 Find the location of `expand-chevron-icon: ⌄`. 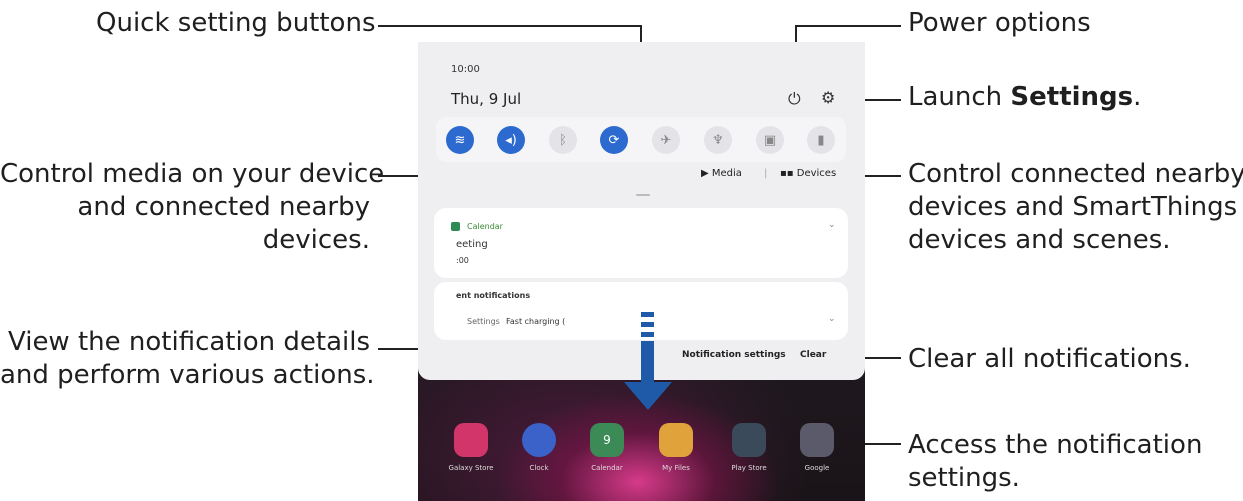

expand-chevron-icon: ⌄ is located at coordinates (832, 225).